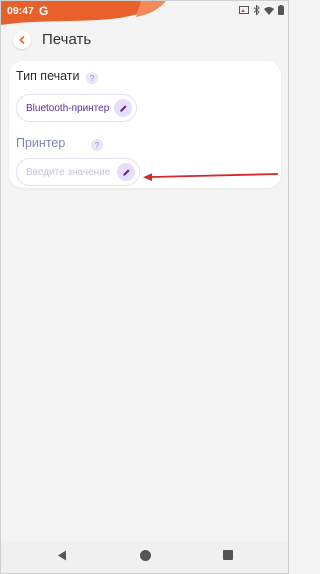 The height and width of the screenshot is (574, 320). Describe the element at coordinates (269, 10) in the screenshot. I see `wifi-icon` at that location.